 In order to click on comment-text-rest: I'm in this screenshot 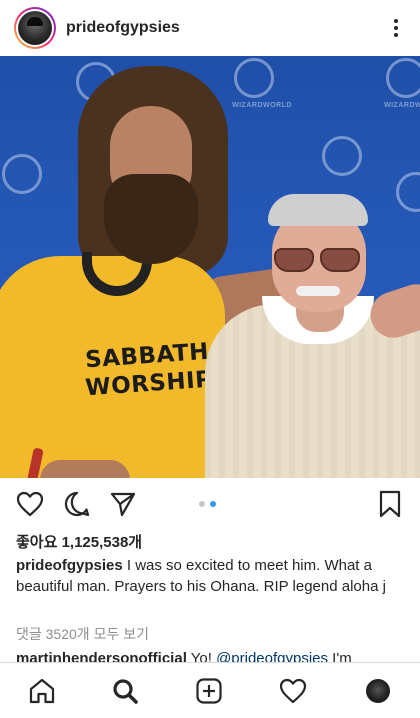, I will do `click(340, 656)`.